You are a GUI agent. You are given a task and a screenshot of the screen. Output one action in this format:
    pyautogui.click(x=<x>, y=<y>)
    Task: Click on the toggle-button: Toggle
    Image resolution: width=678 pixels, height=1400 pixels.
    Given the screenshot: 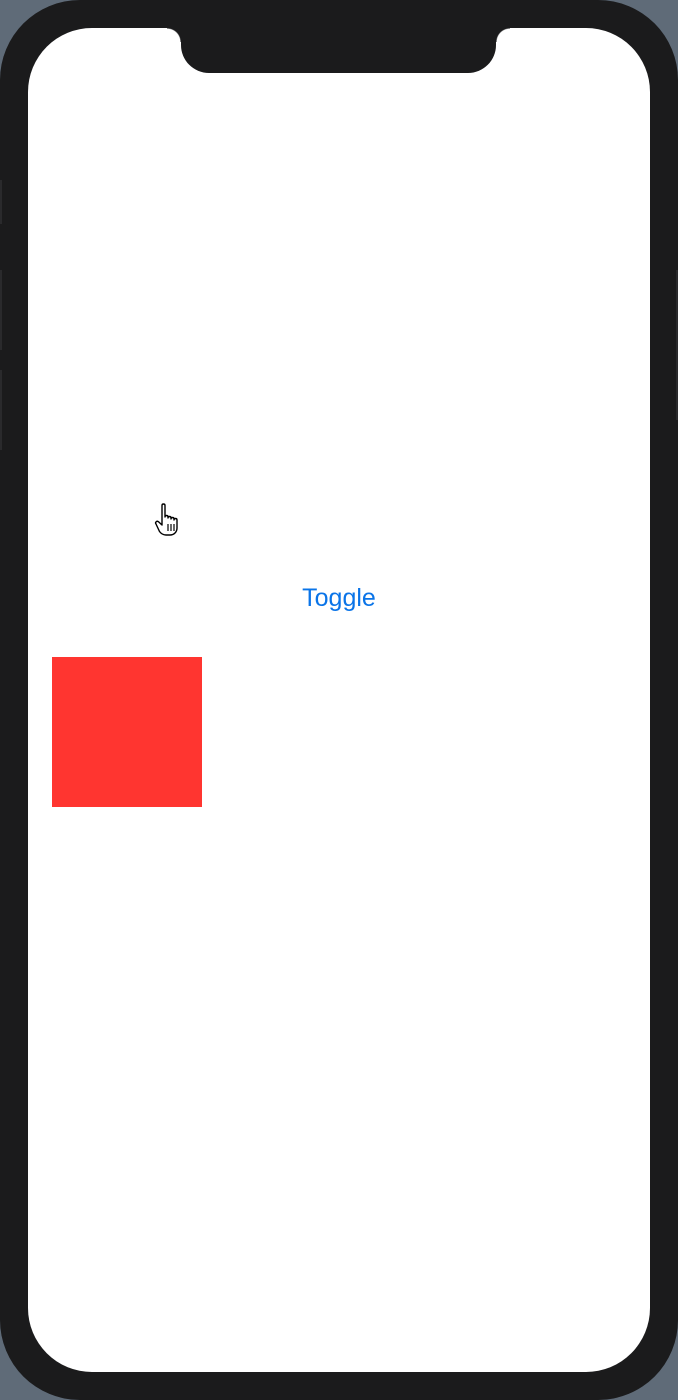 What is the action you would take?
    pyautogui.click(x=339, y=598)
    